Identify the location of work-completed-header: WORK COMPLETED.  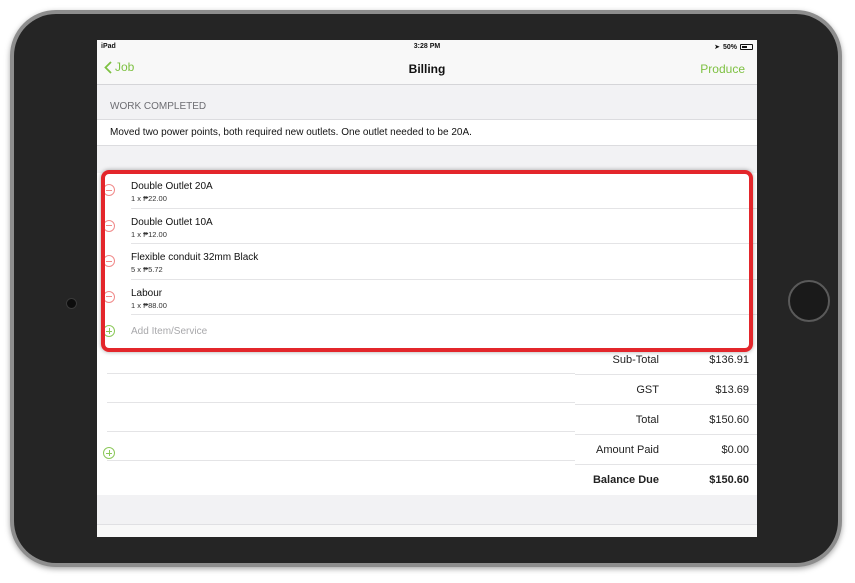
(158, 106).